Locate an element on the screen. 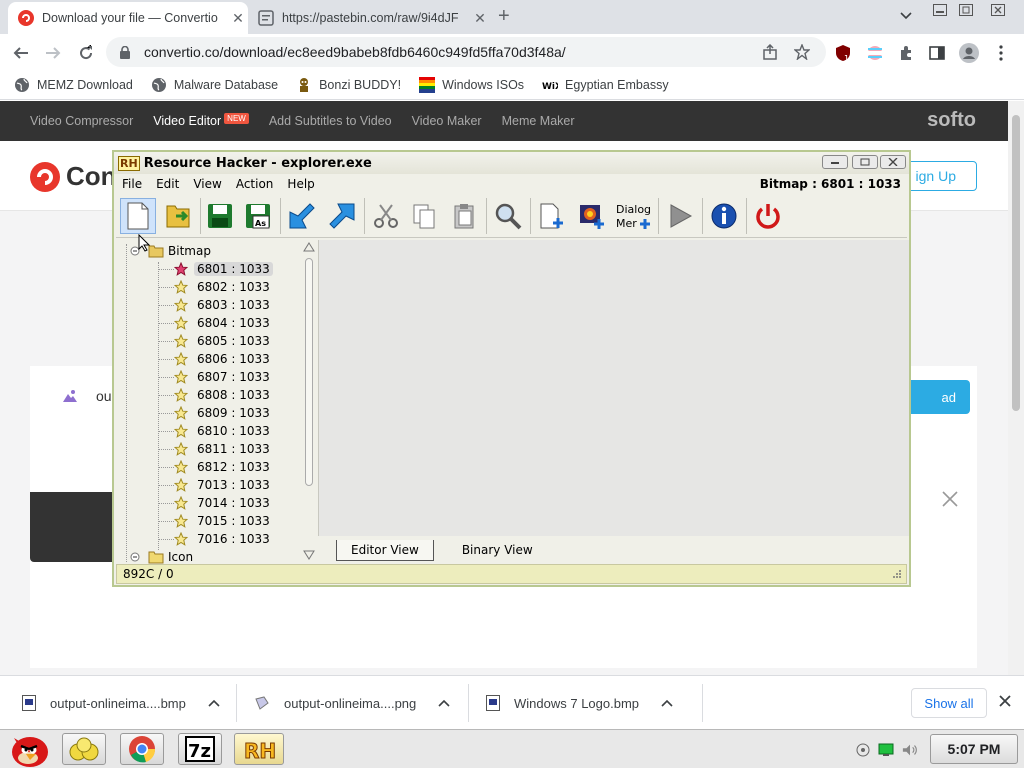 This screenshot has width=1024, height=768. save-button is located at coordinates (220, 216).